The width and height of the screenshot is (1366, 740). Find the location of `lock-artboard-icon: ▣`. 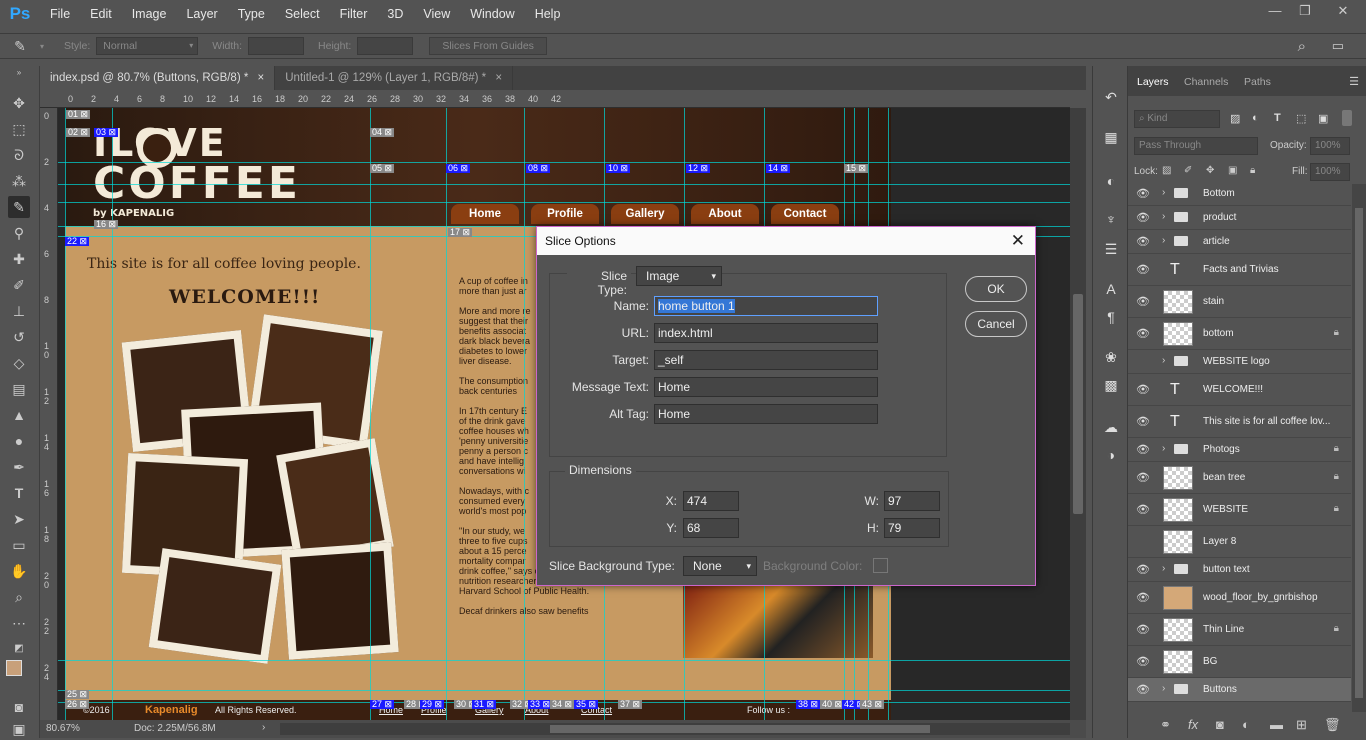

lock-artboard-icon: ▣ is located at coordinates (1232, 170).